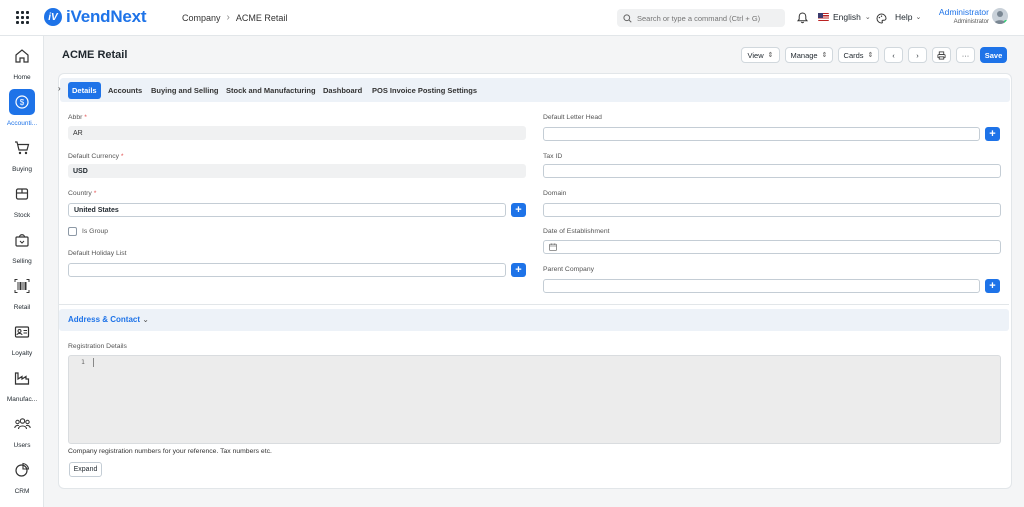  I want to click on abbr-label: Abbr *, so click(77, 117).